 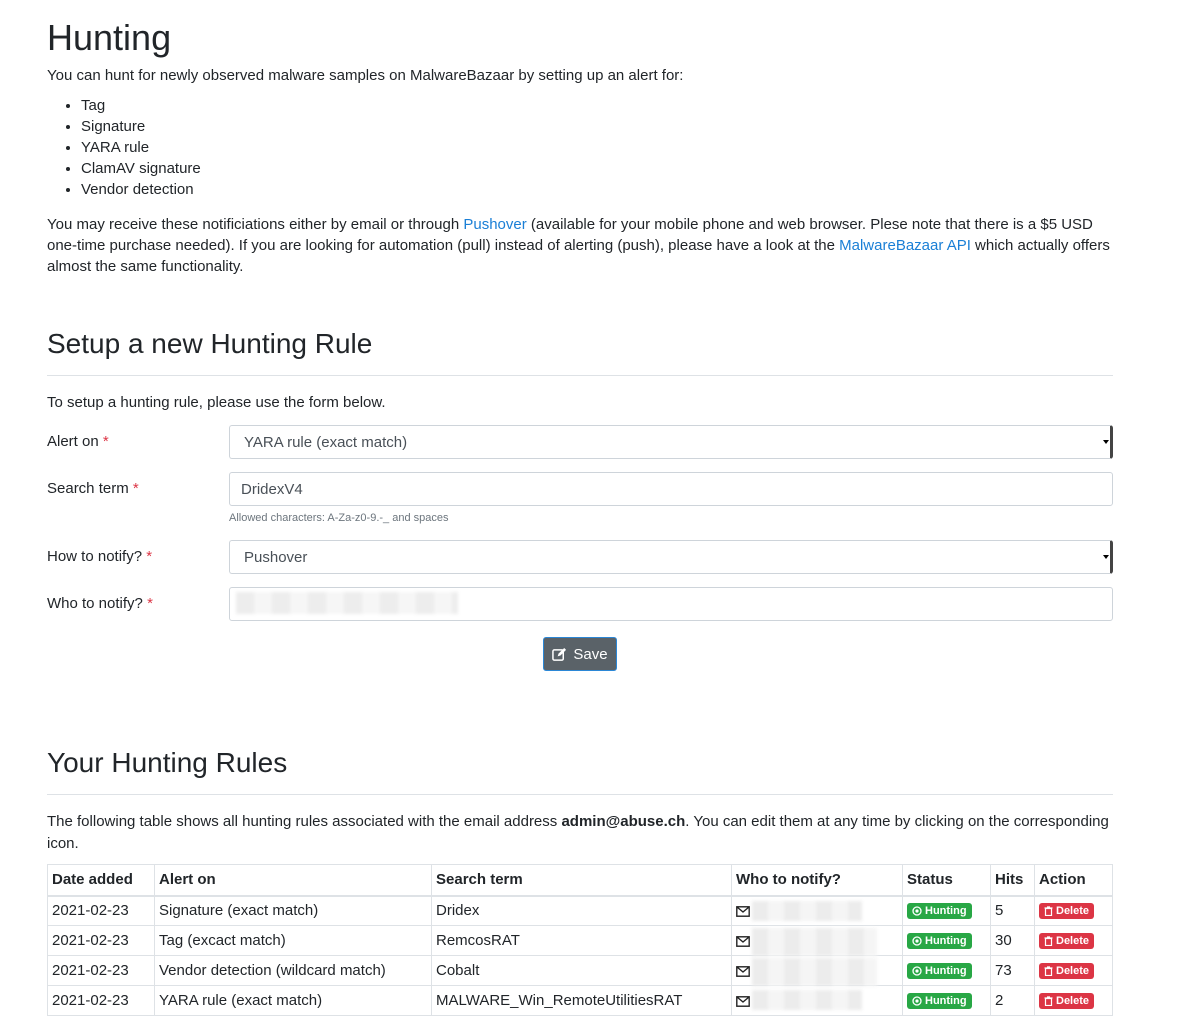 I want to click on who-notify-input, so click(x=671, y=604).